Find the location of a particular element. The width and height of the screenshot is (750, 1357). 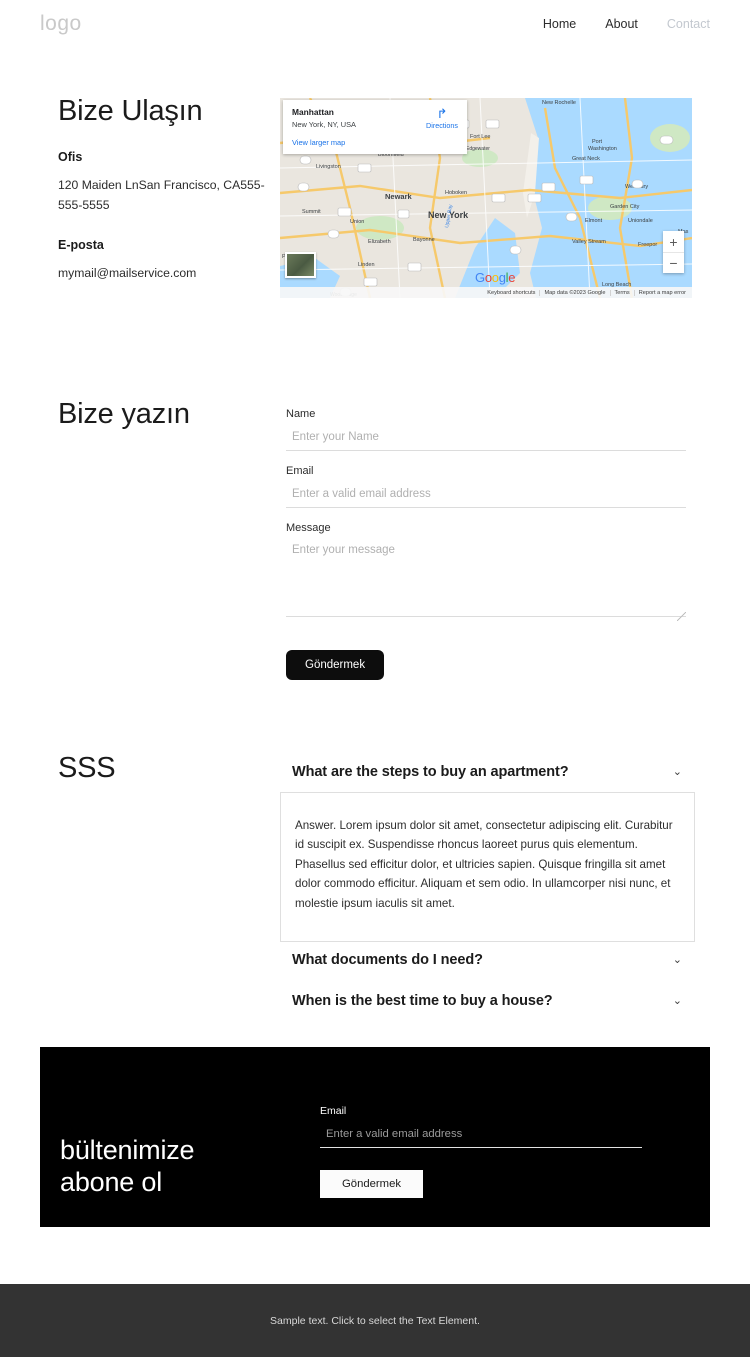

svg-text: Livingston is located at coordinates (328, 167).